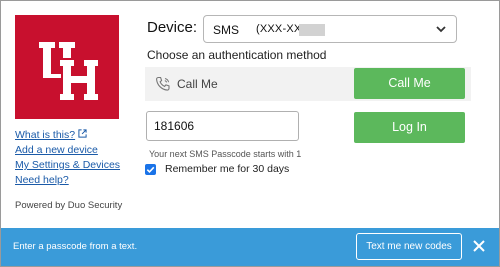 The height and width of the screenshot is (267, 500). I want to click on uh-logo, so click(67, 67).